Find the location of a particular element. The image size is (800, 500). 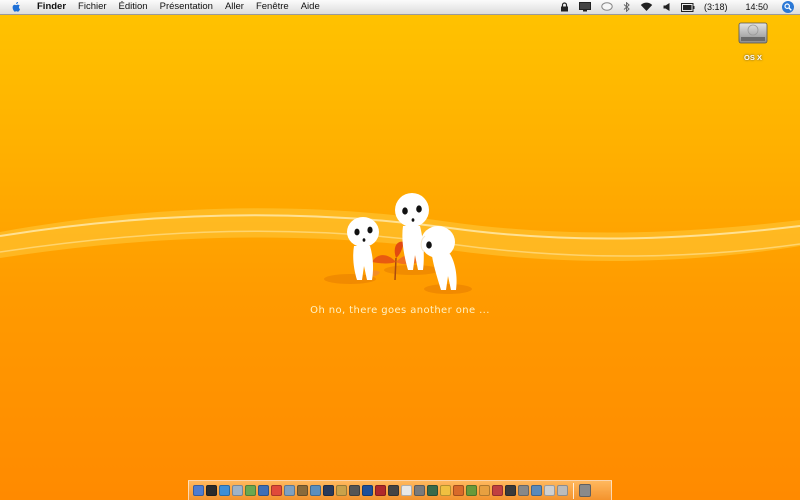

dreamweaver-icon is located at coordinates (432, 490).